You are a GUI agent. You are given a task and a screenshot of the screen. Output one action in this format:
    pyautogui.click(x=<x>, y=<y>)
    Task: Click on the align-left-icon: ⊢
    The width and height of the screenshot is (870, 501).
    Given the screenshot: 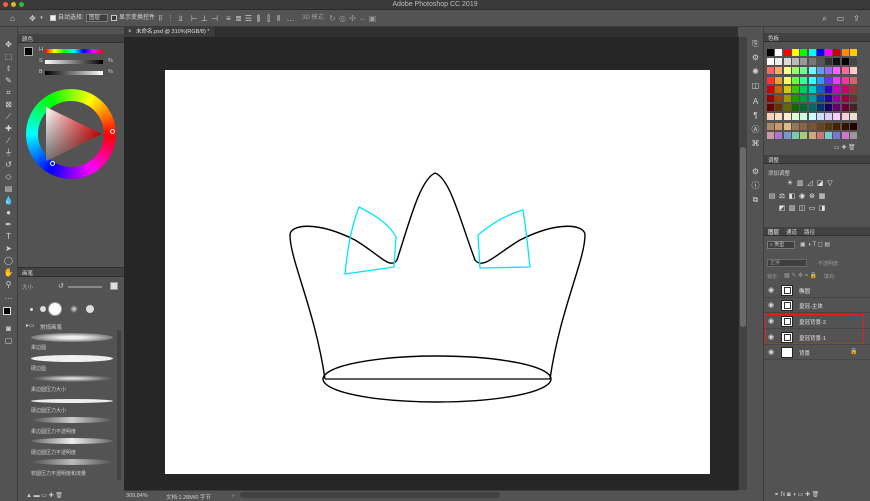 What is the action you would take?
    pyautogui.click(x=194, y=18)
    